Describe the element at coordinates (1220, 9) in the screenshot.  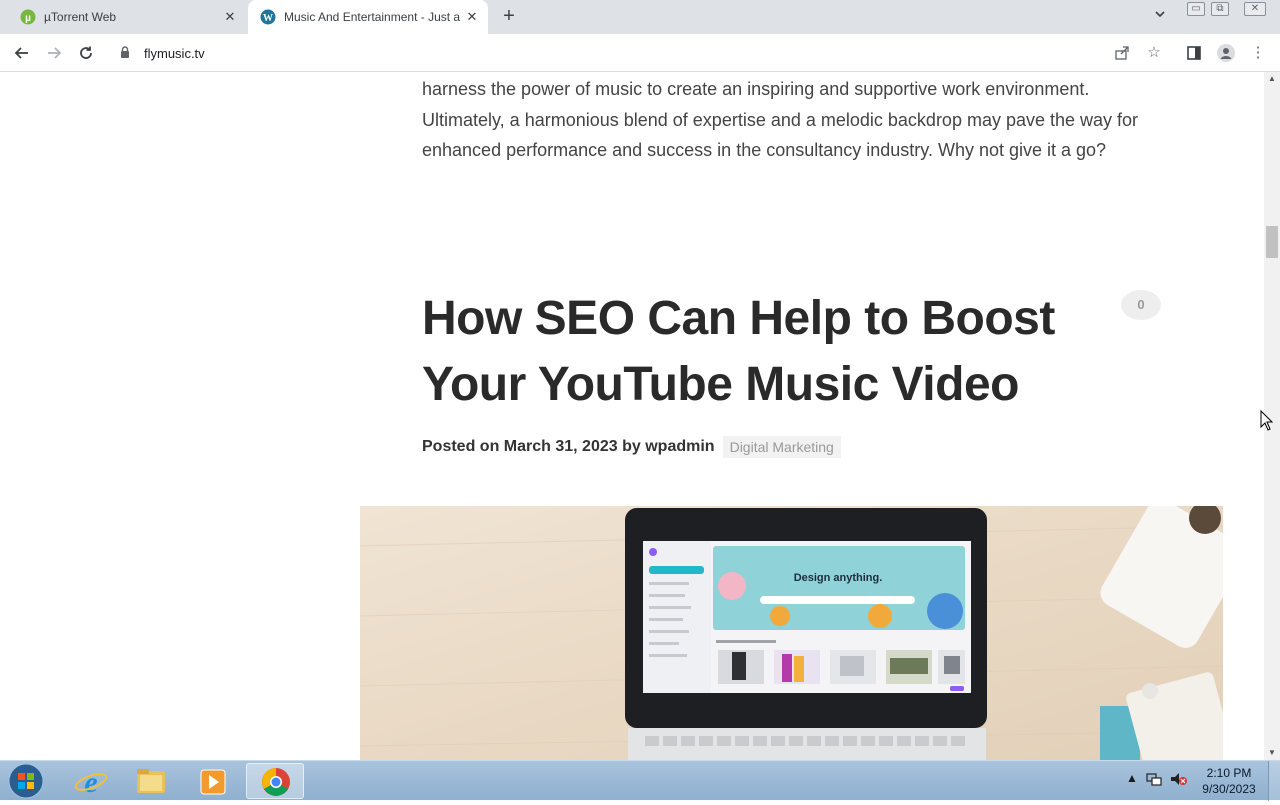
I see `restore-icon: ⧉` at that location.